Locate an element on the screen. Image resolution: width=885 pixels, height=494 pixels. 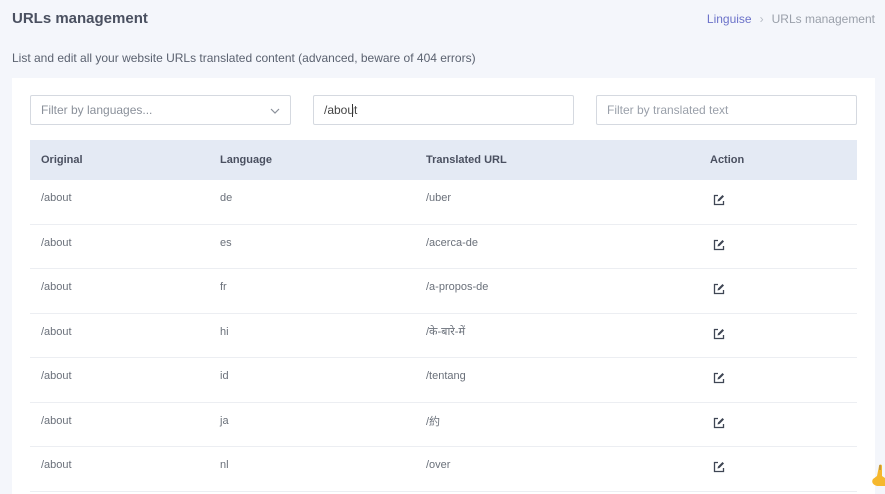
cell-translated-url: /a-propos-de is located at coordinates (457, 287).